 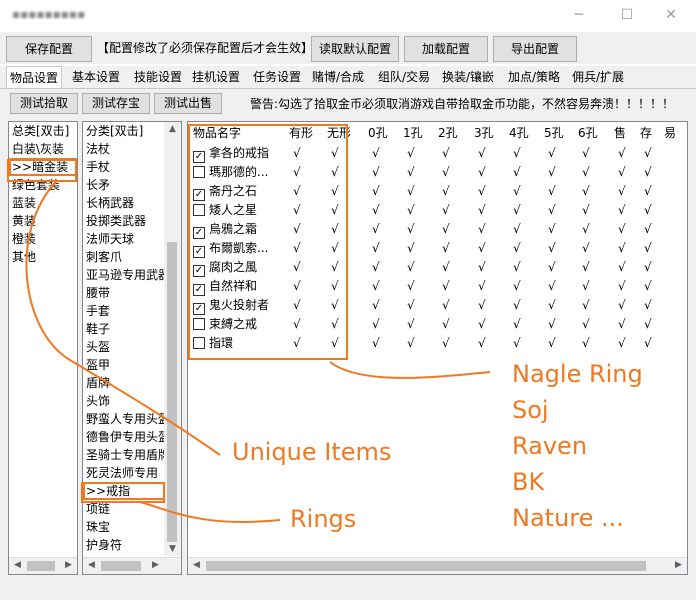 What do you see at coordinates (124, 239) in the screenshot?
I see `list-item: 法师天球` at bounding box center [124, 239].